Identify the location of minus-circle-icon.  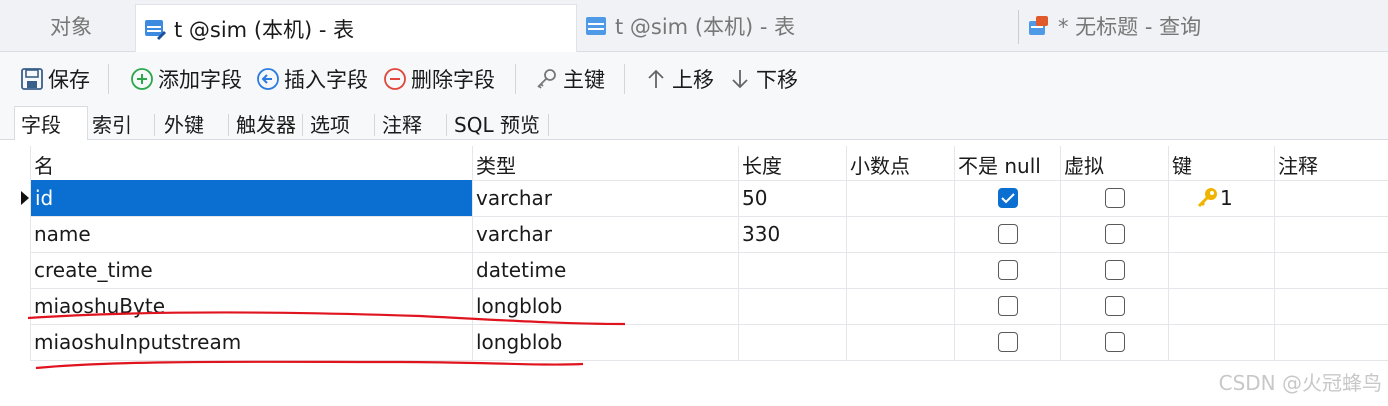
(395, 79).